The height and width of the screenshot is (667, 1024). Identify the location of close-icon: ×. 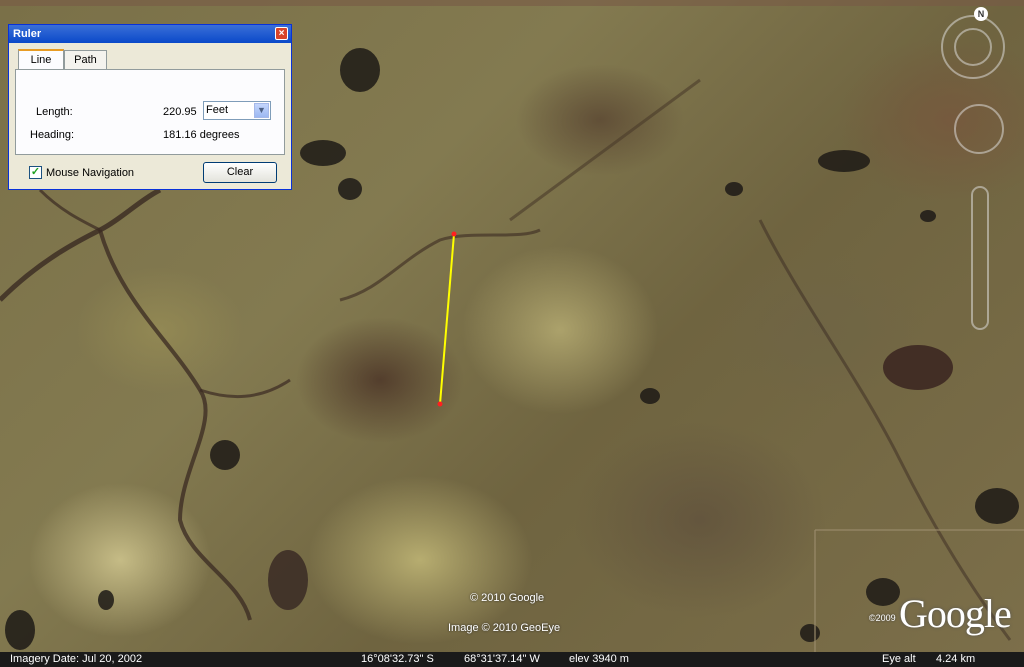
(281, 33).